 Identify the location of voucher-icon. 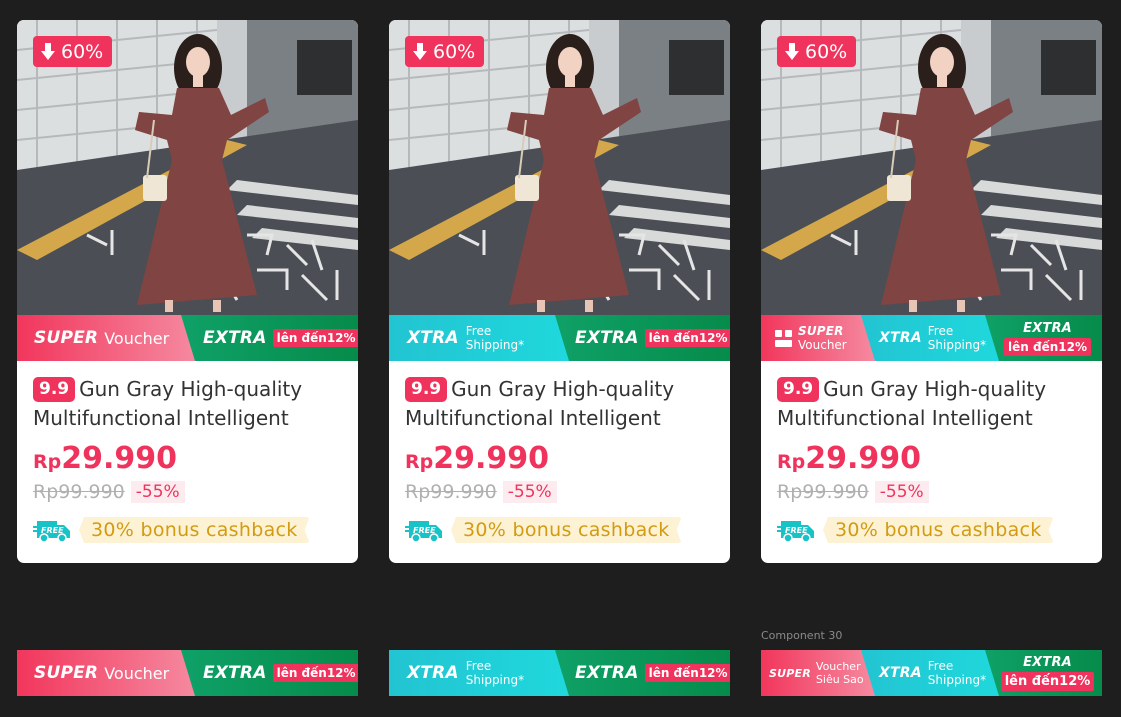
(783, 338).